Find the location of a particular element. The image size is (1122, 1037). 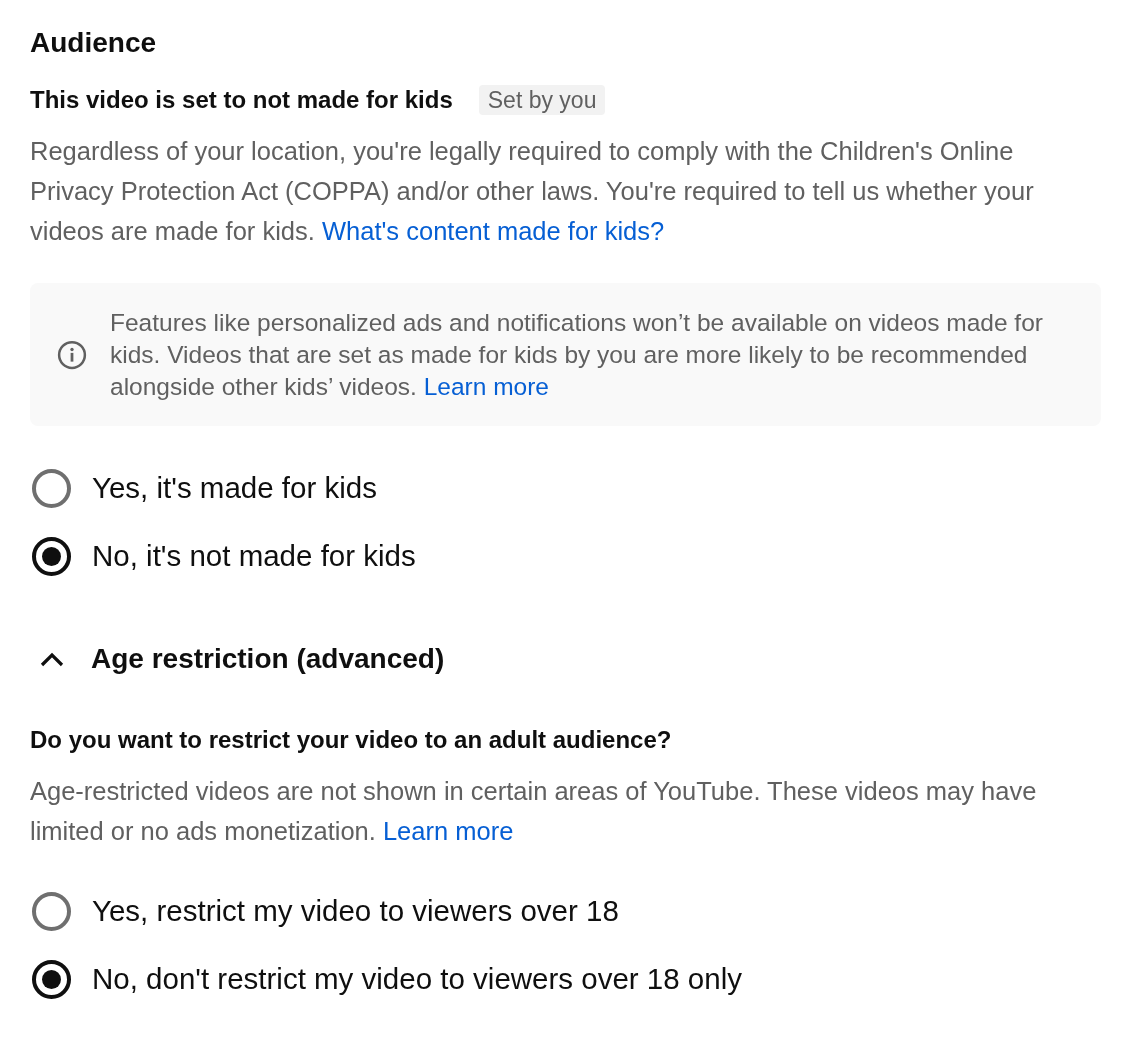

description-text: Age-restricted videos are not shown in certain areas of YouTube. These videos may have limited or no ads monetization. Learn more is located at coordinates (534, 811).